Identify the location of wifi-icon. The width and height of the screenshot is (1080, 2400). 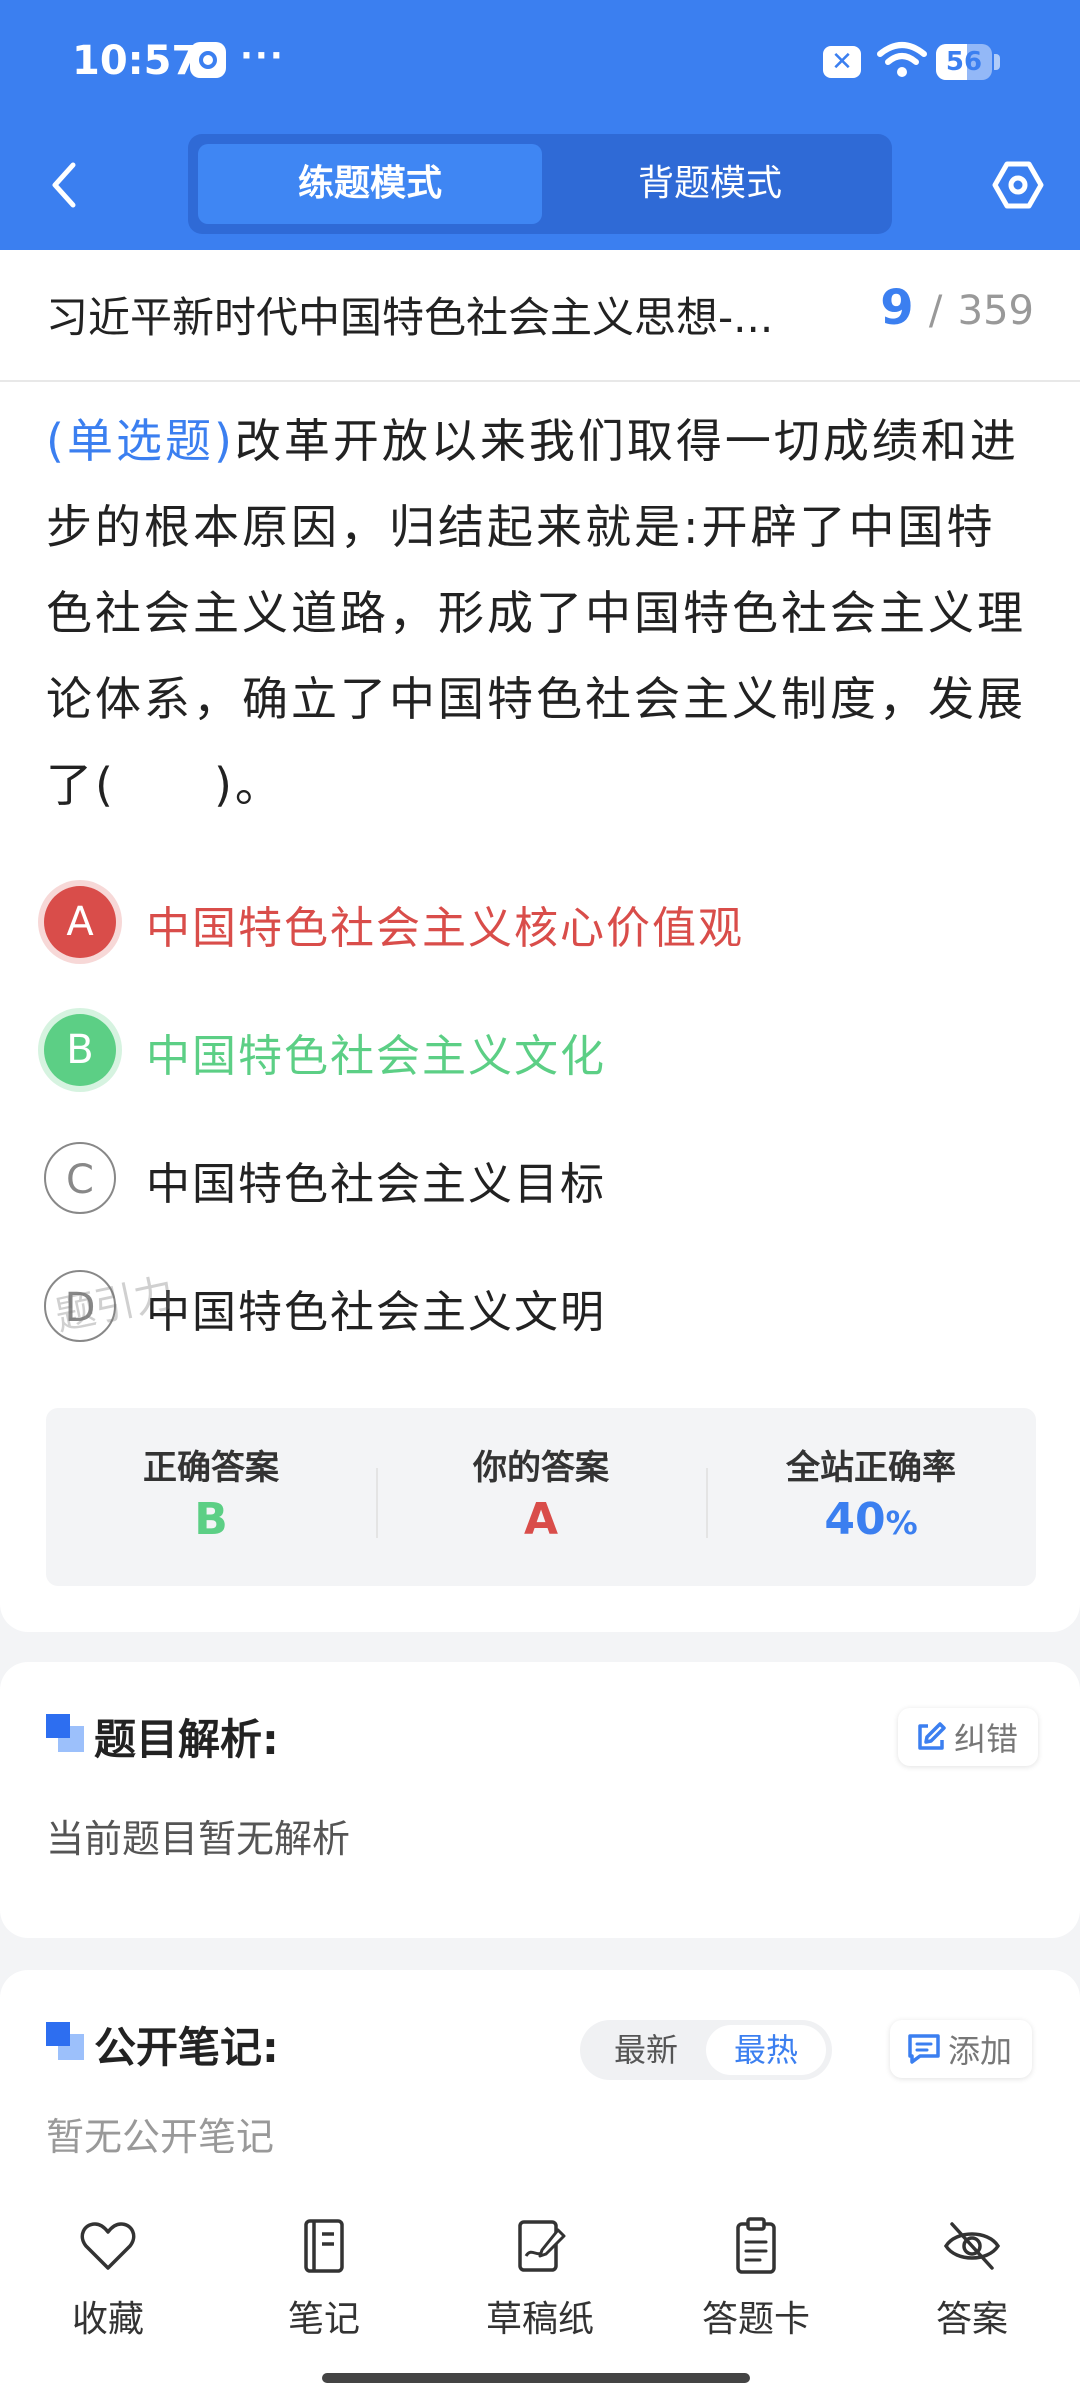
(902, 59).